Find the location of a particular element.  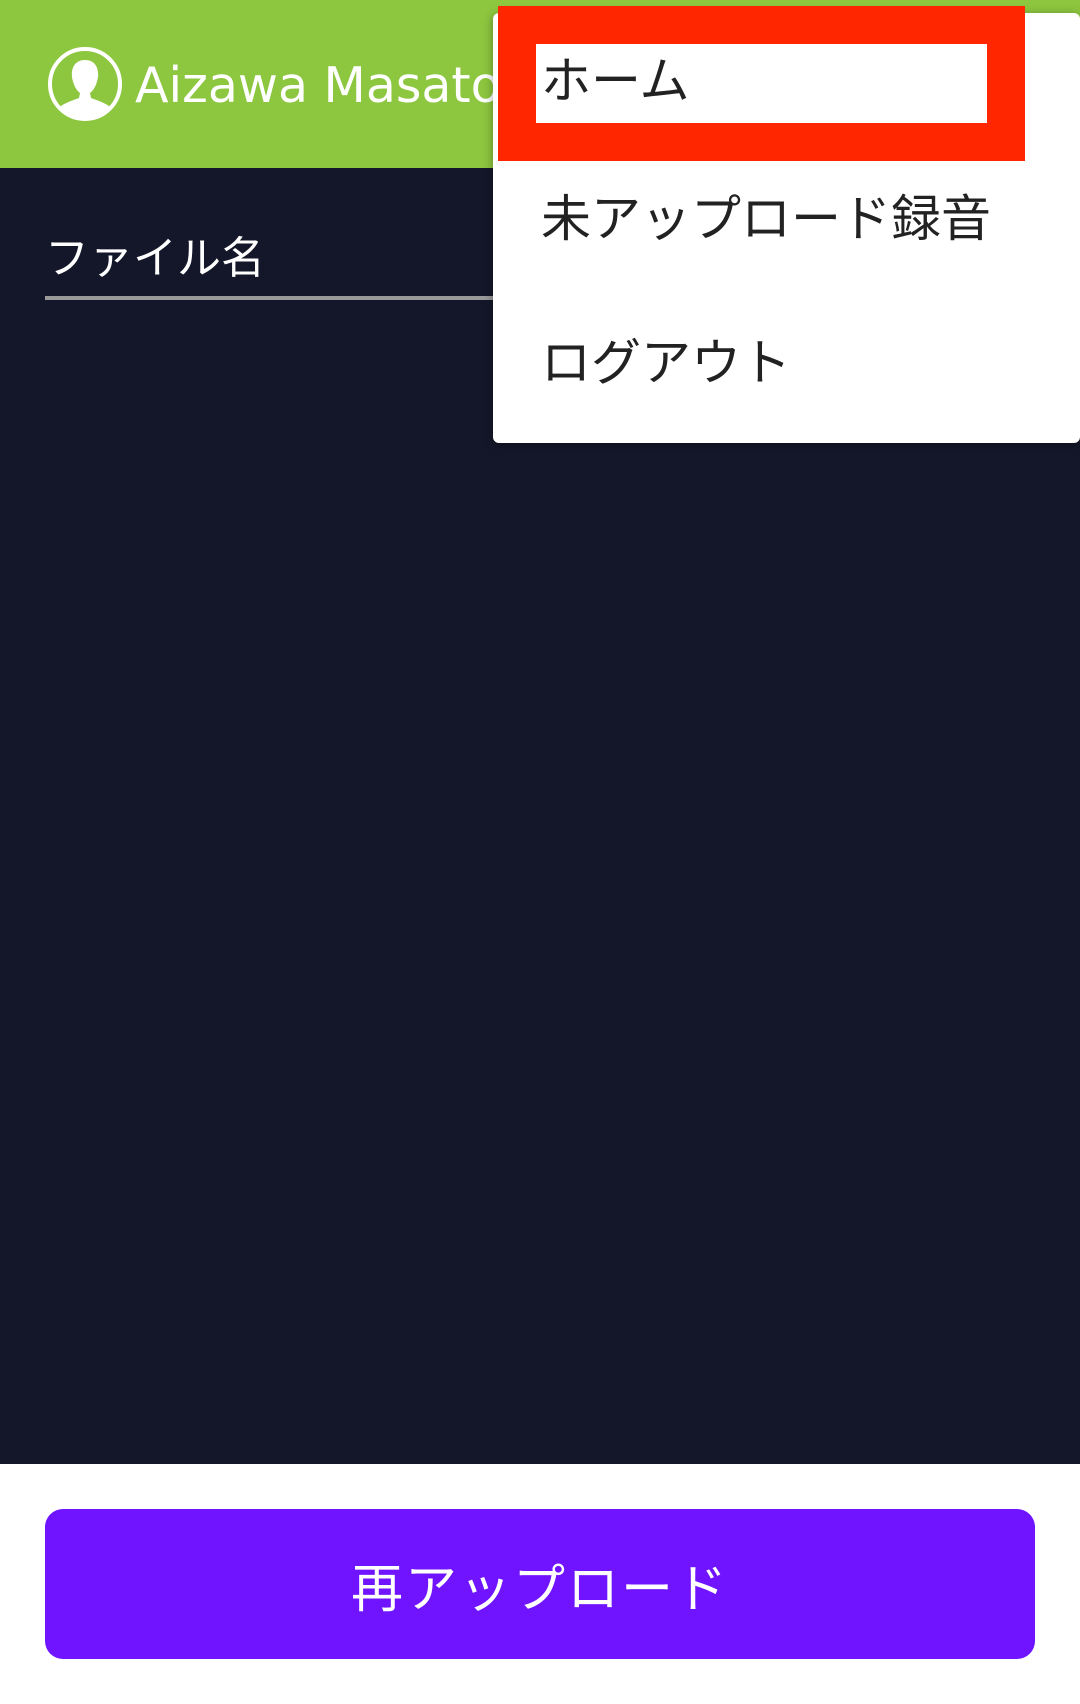

user-avatar-icon is located at coordinates (85, 84).